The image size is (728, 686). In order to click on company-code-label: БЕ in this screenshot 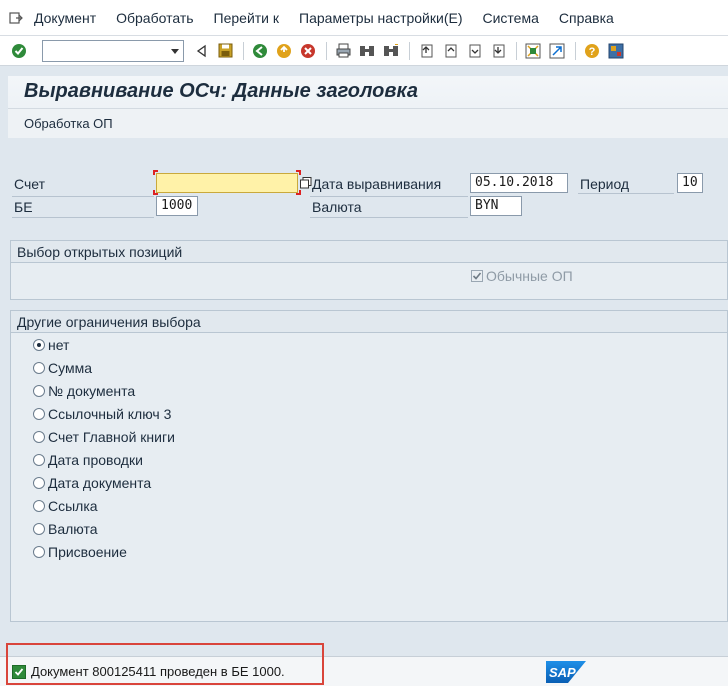, I will do `click(23, 207)`.